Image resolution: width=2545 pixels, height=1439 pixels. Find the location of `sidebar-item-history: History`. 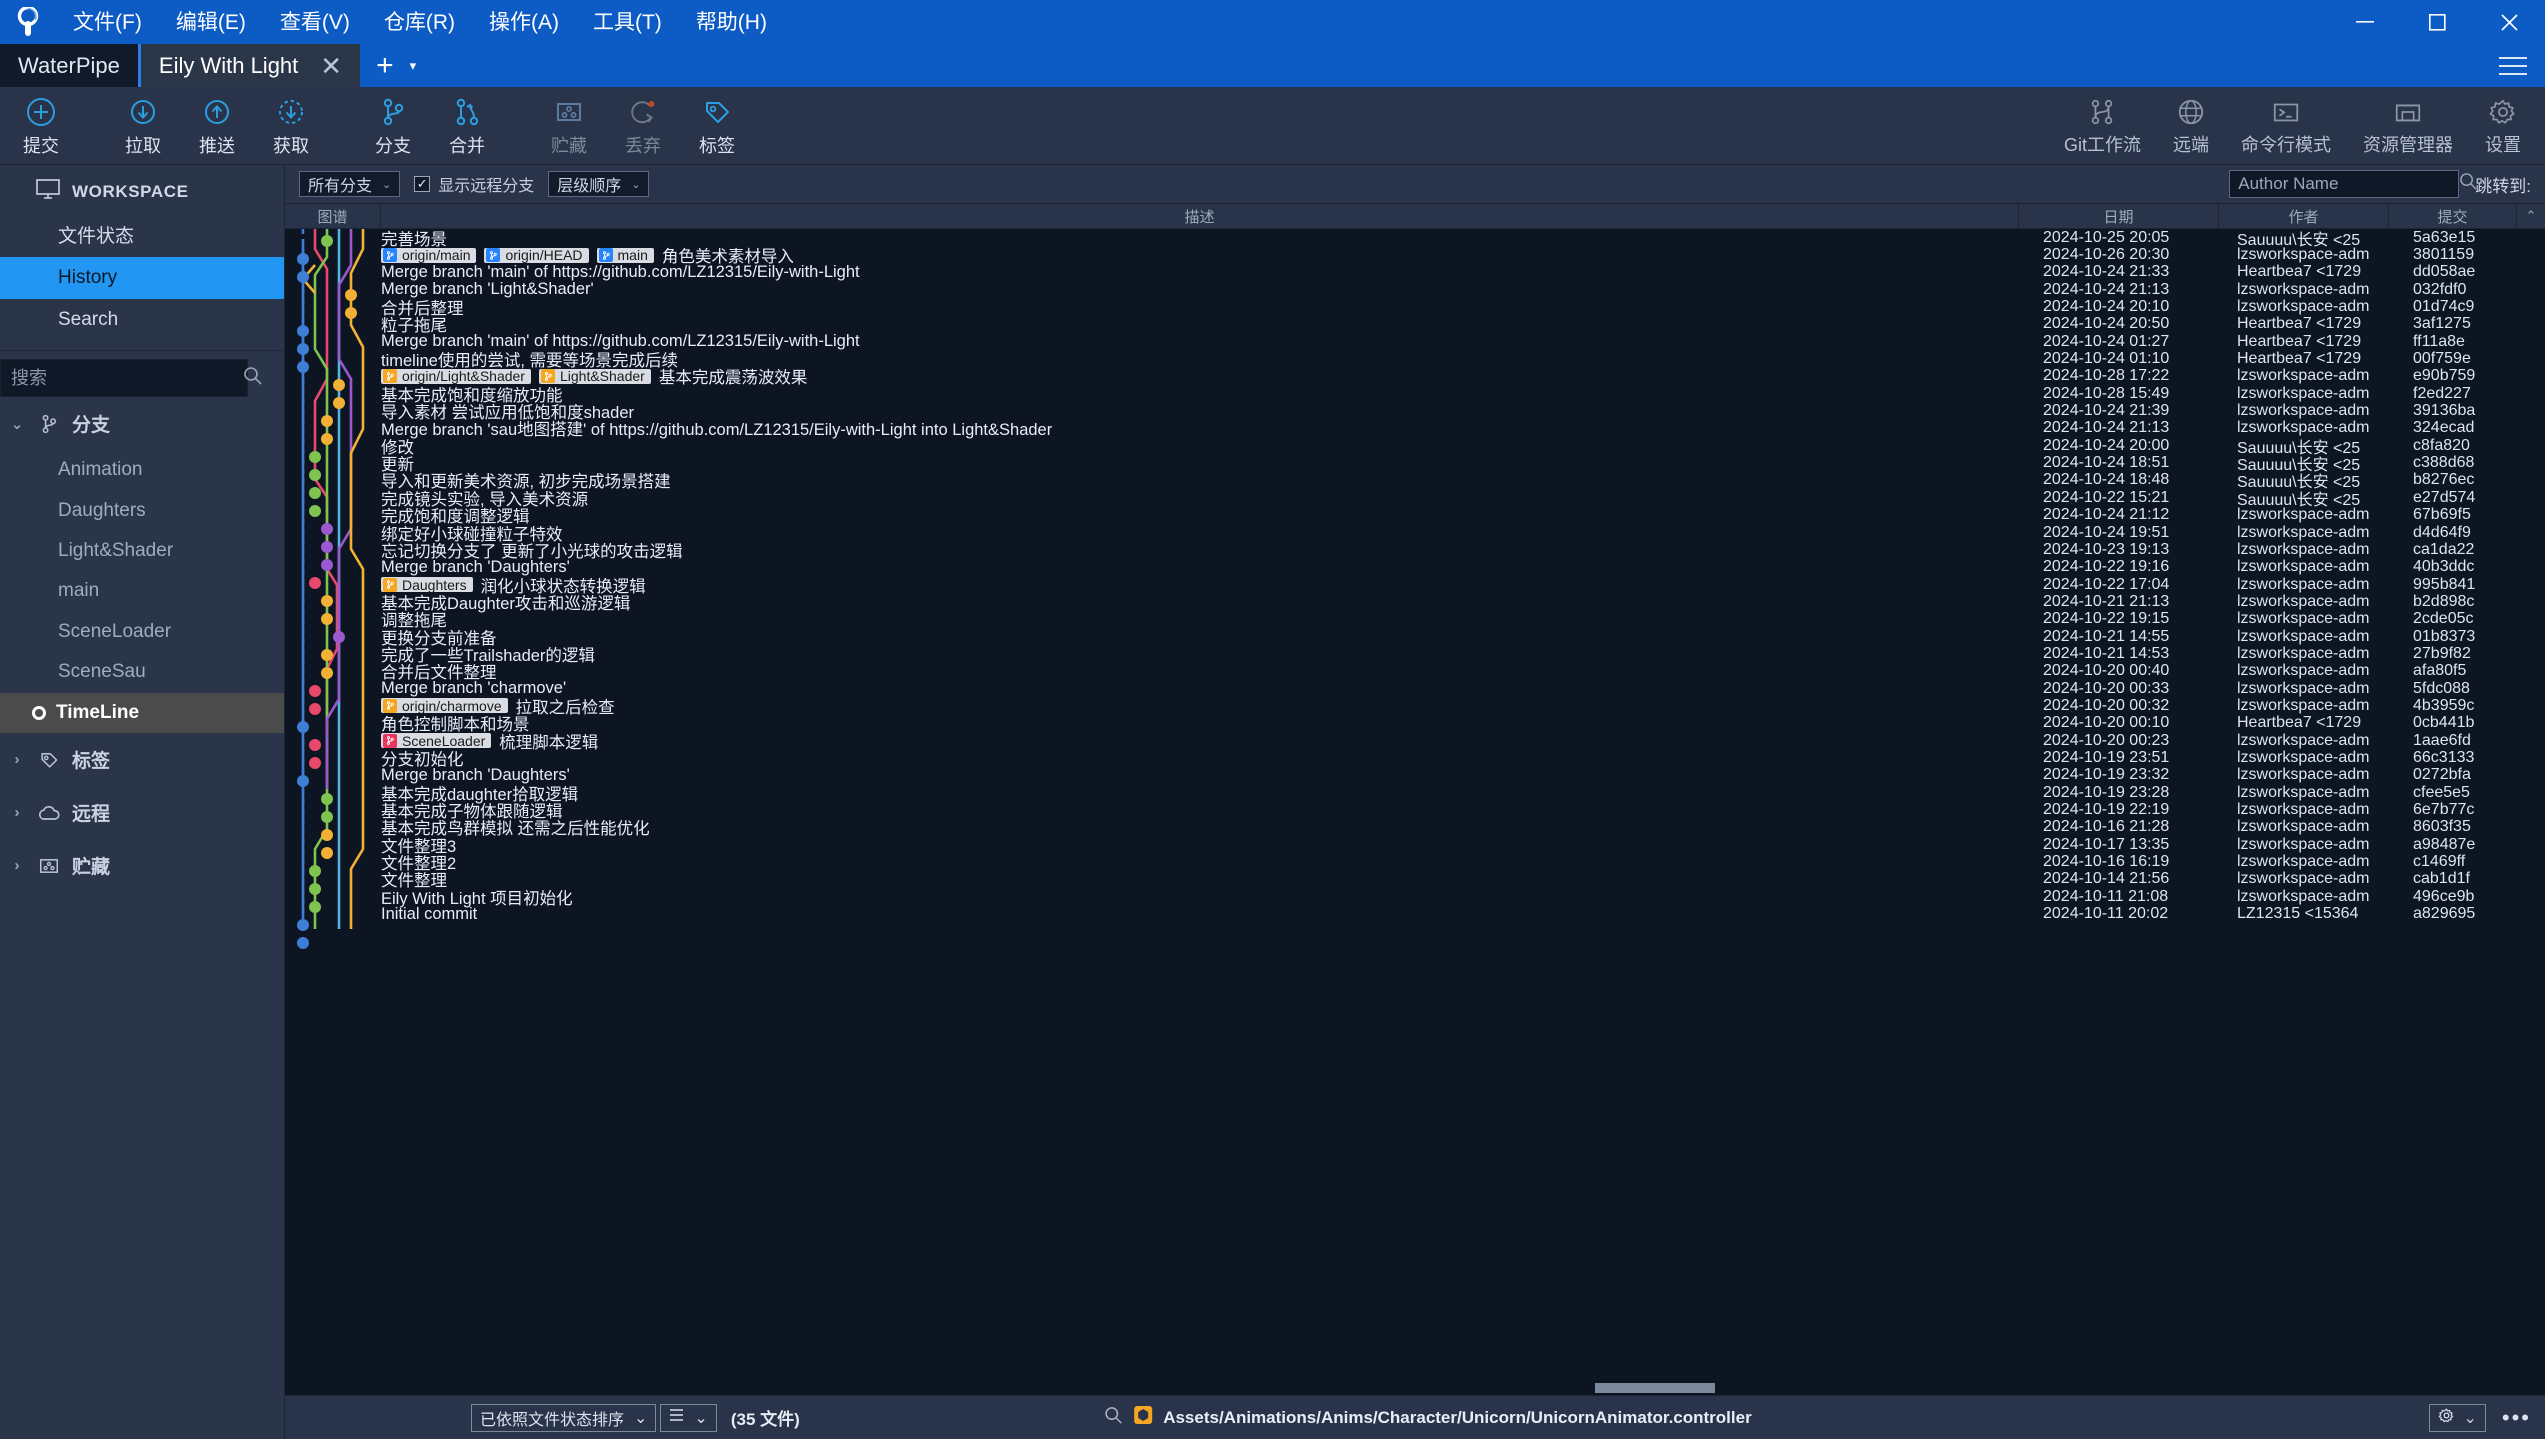

sidebar-item-history: History is located at coordinates (142, 278).